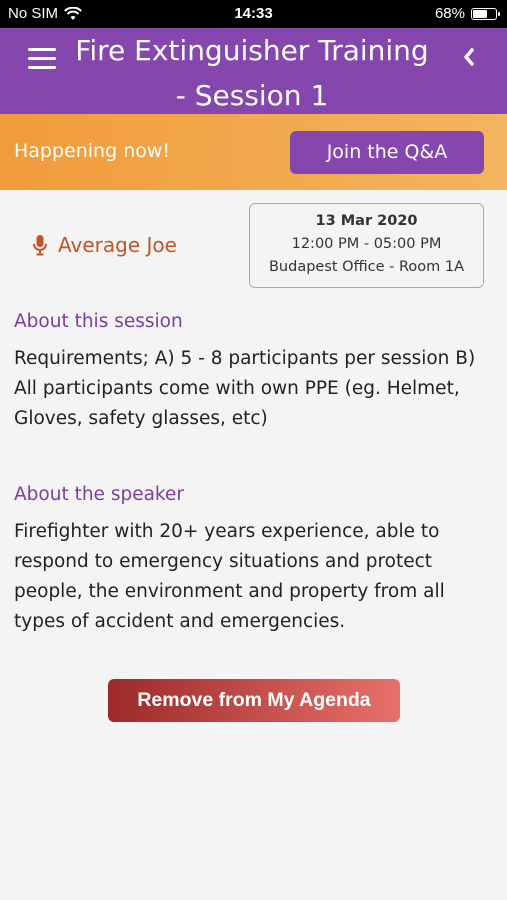 The height and width of the screenshot is (900, 507). What do you see at coordinates (467, 13) in the screenshot?
I see `battery-group: 68%` at bounding box center [467, 13].